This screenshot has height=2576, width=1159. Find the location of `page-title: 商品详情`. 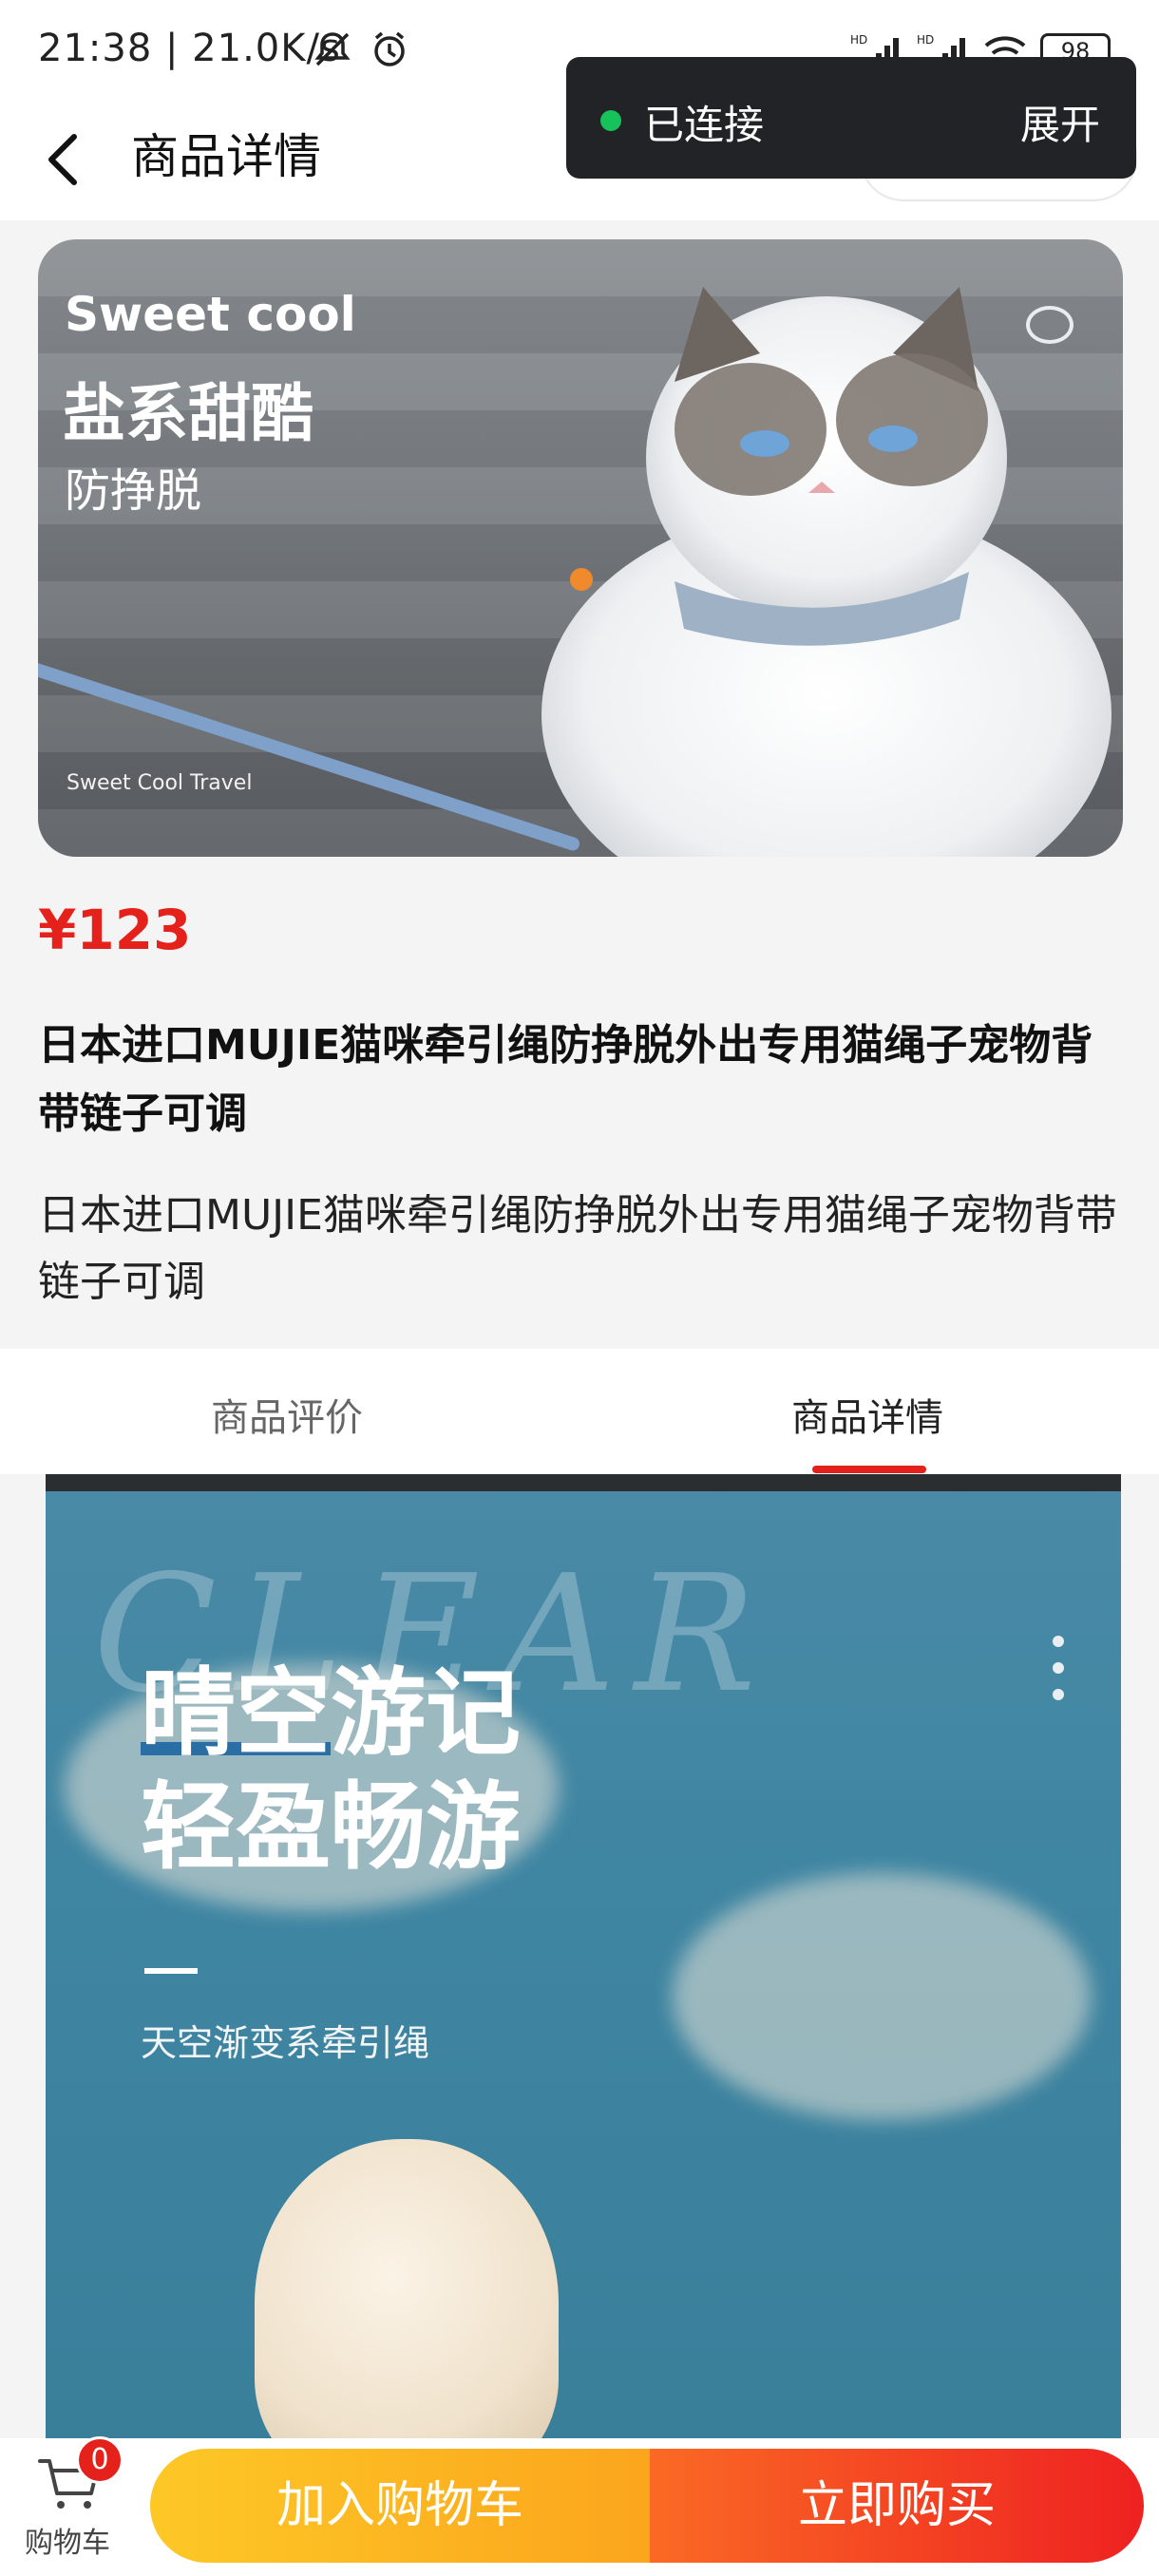

page-title: 商品详情 is located at coordinates (226, 156).